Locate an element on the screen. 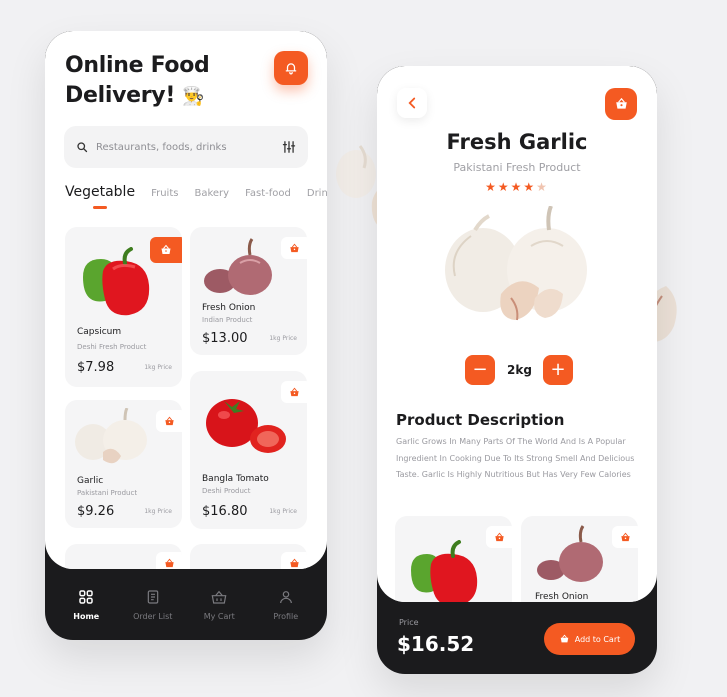  price-label: Price is located at coordinates (409, 622).